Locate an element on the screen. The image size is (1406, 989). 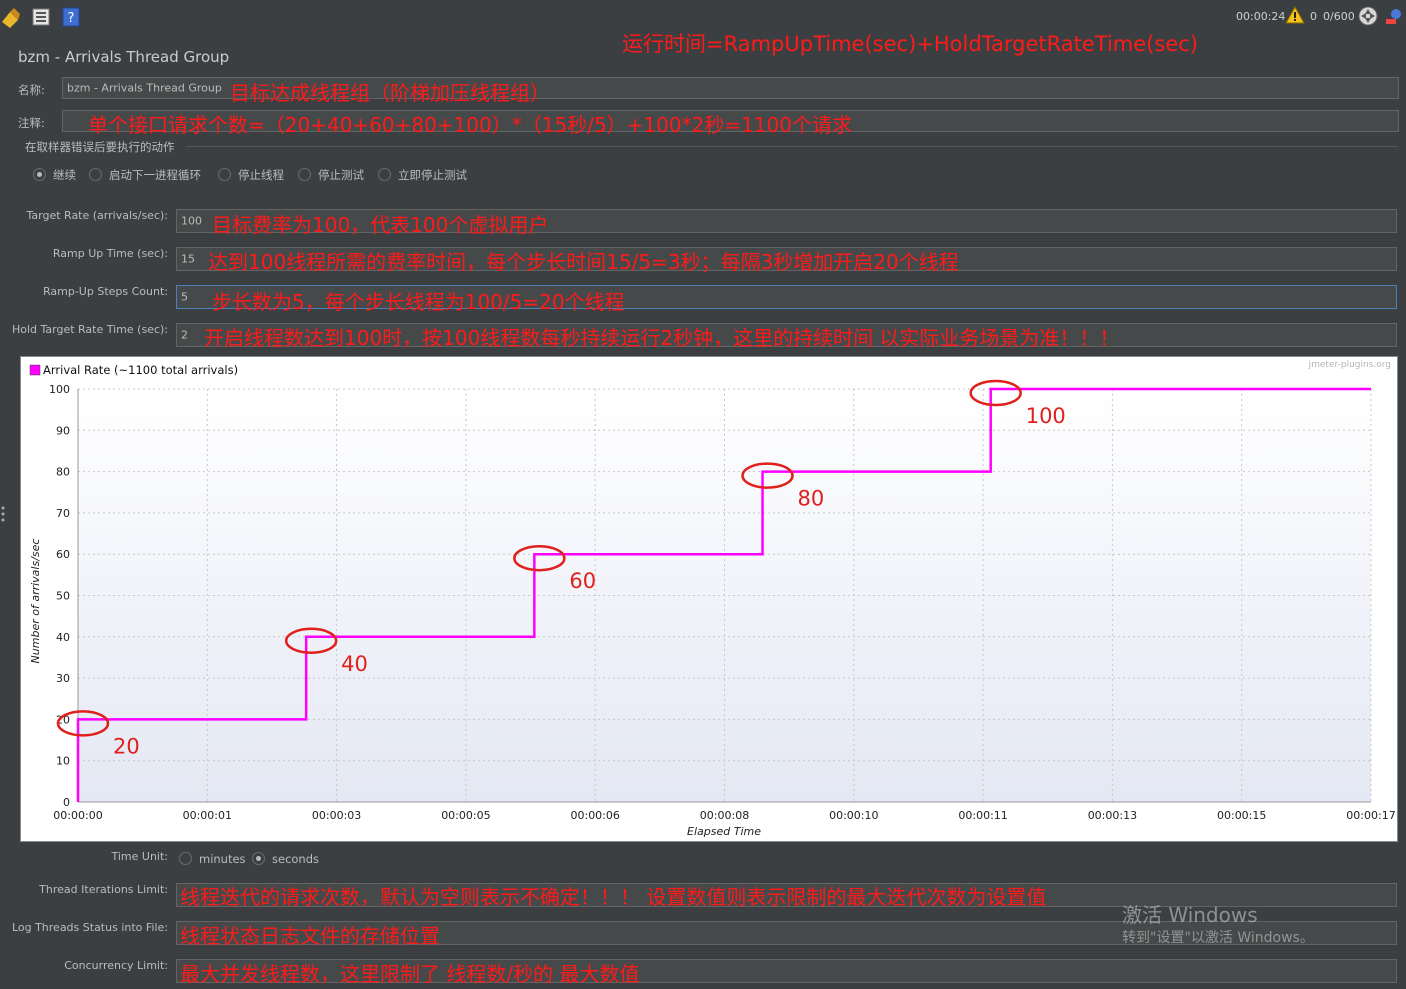
radio-seconds is located at coordinates (258, 858).